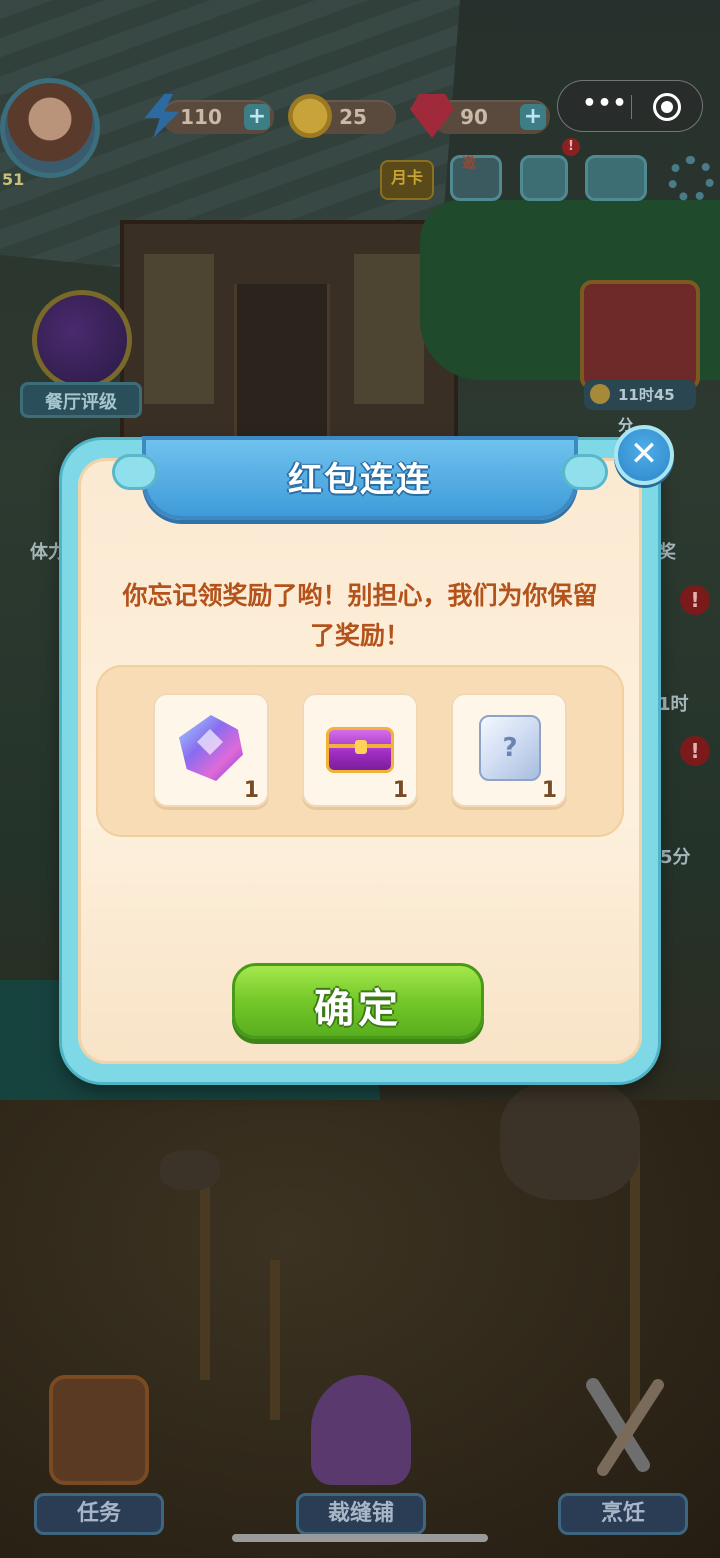 Image resolution: width=720 pixels, height=1558 pixels. I want to click on title-banner: 红包连连, so click(360, 478).